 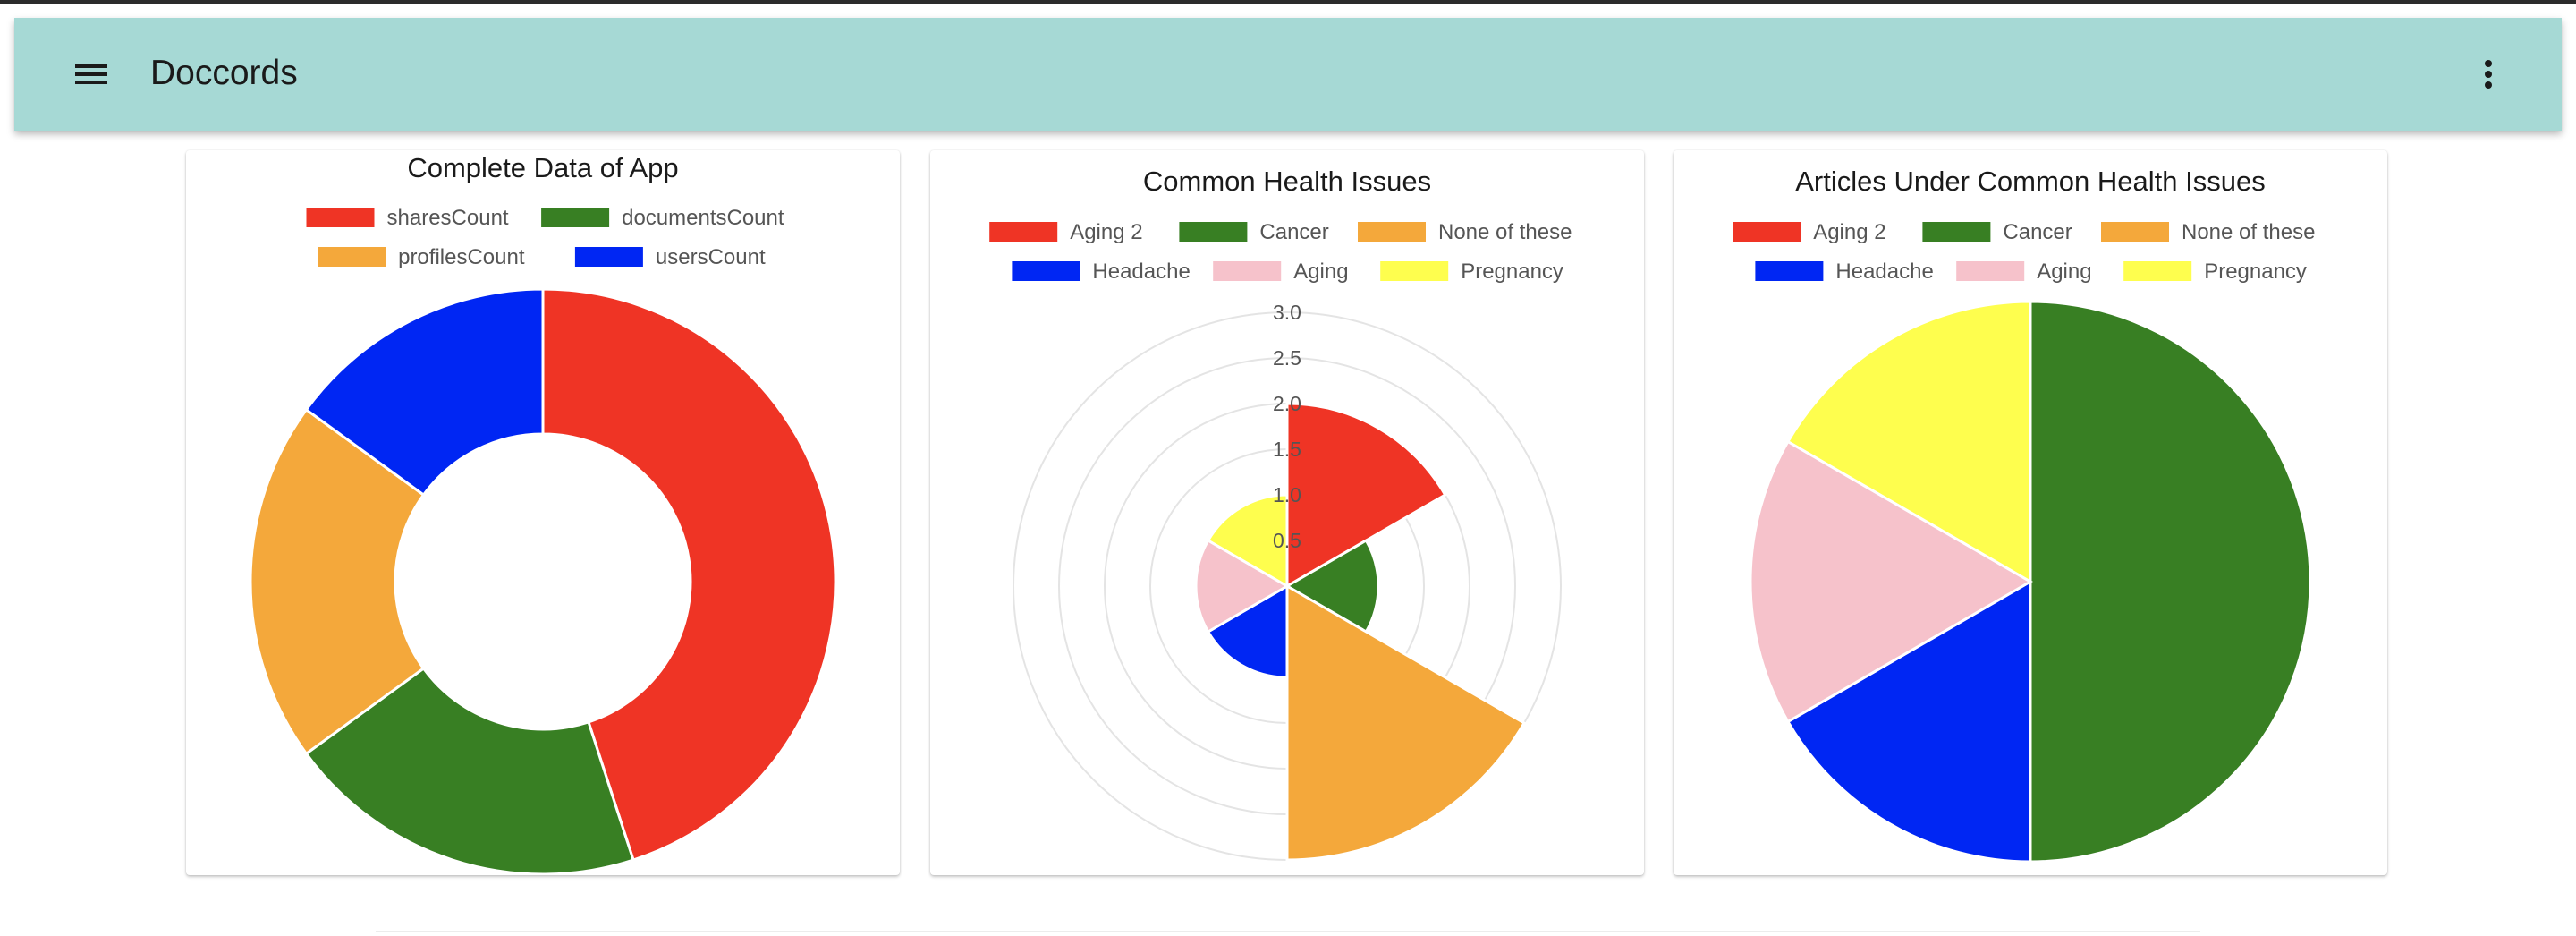 I want to click on legend-label: documentsCount, so click(x=703, y=218).